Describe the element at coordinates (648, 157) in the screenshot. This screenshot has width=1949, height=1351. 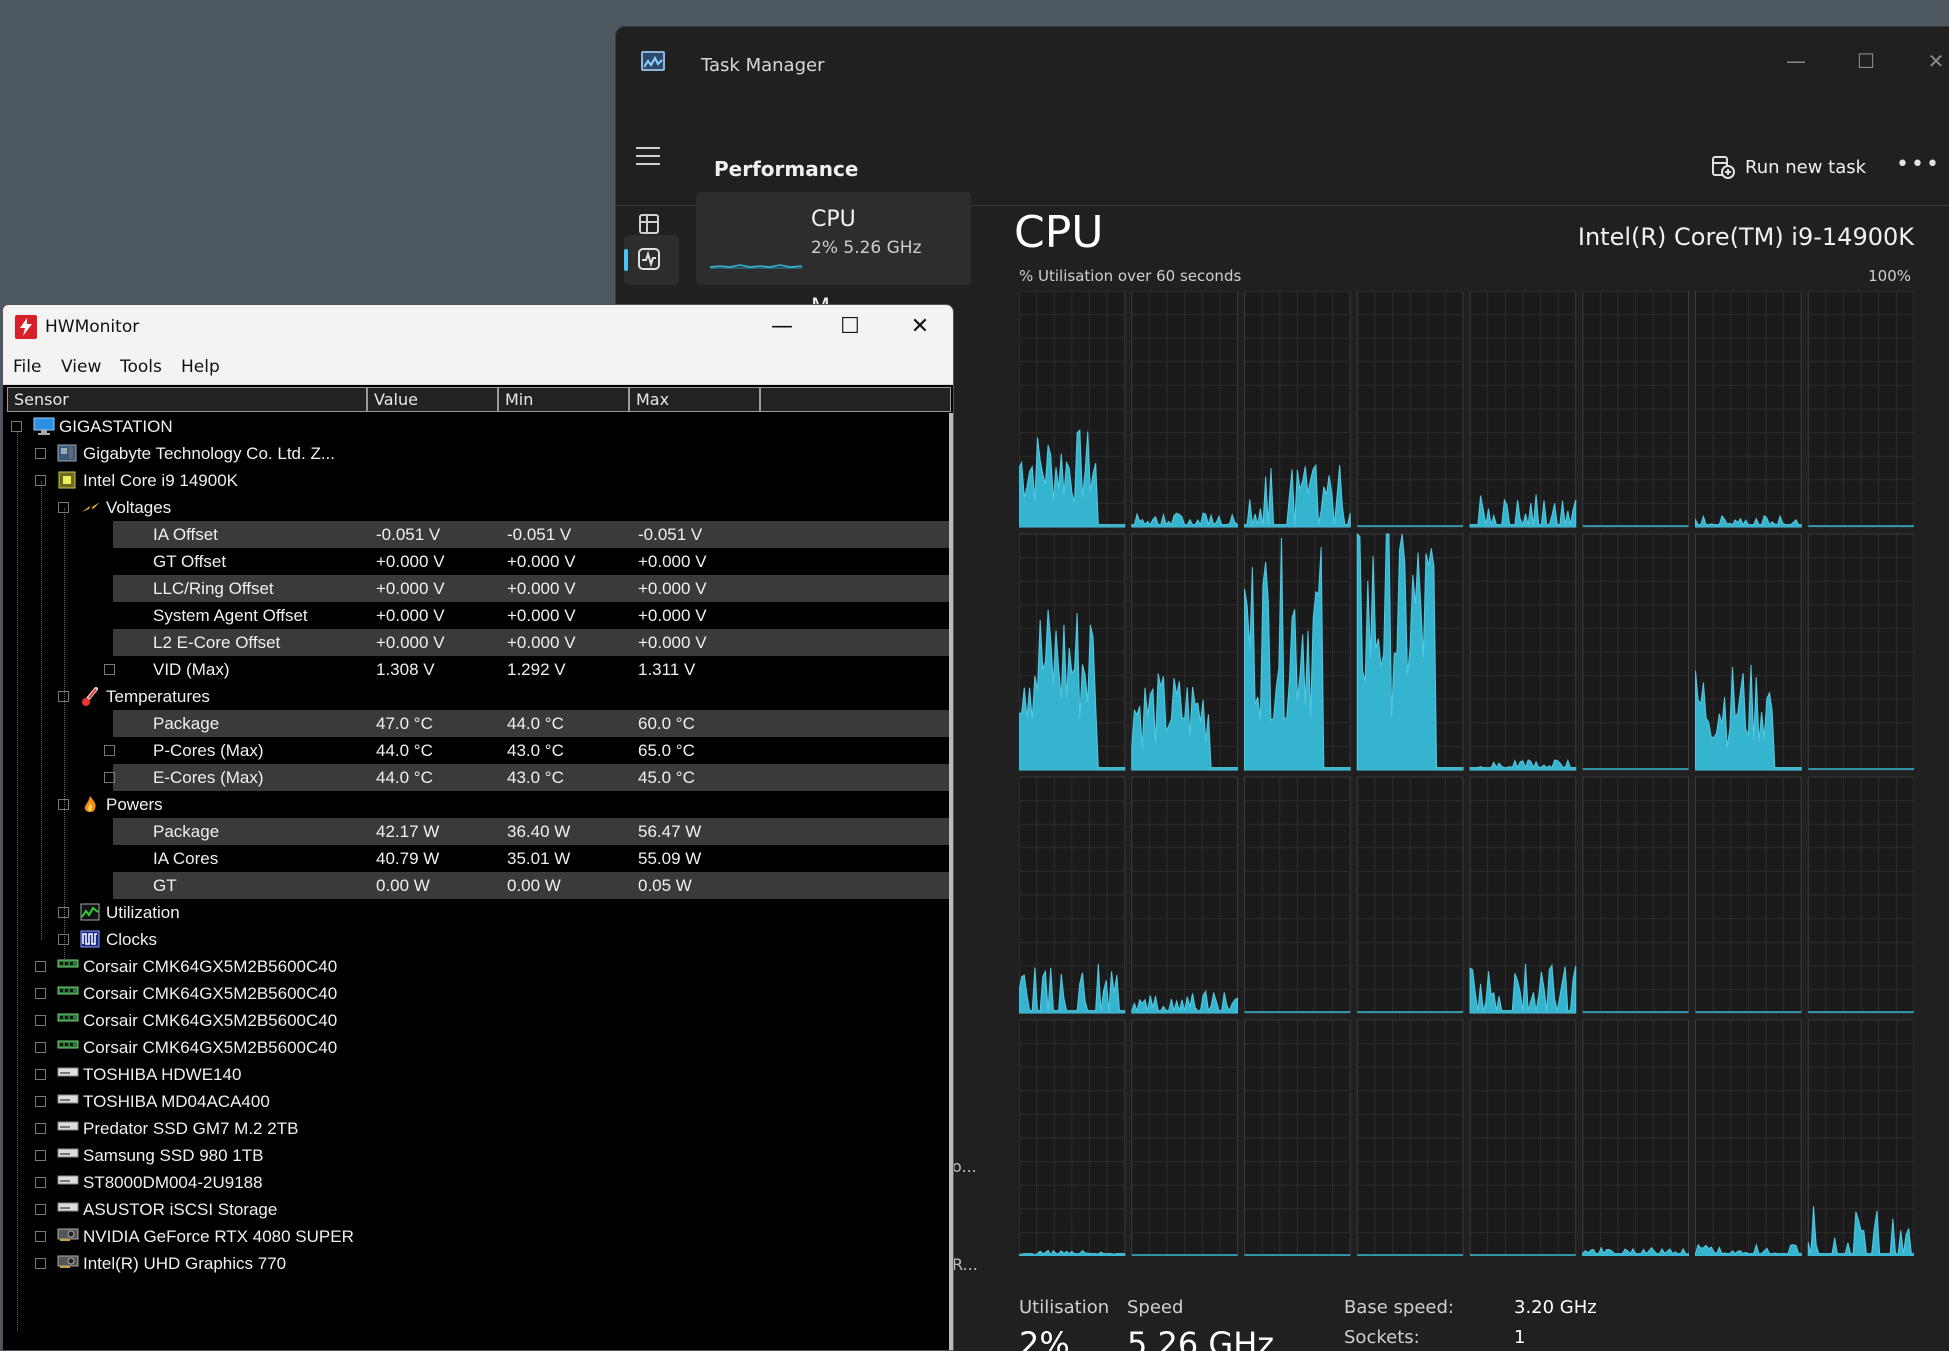
I see `hamburger-menu-icon` at that location.